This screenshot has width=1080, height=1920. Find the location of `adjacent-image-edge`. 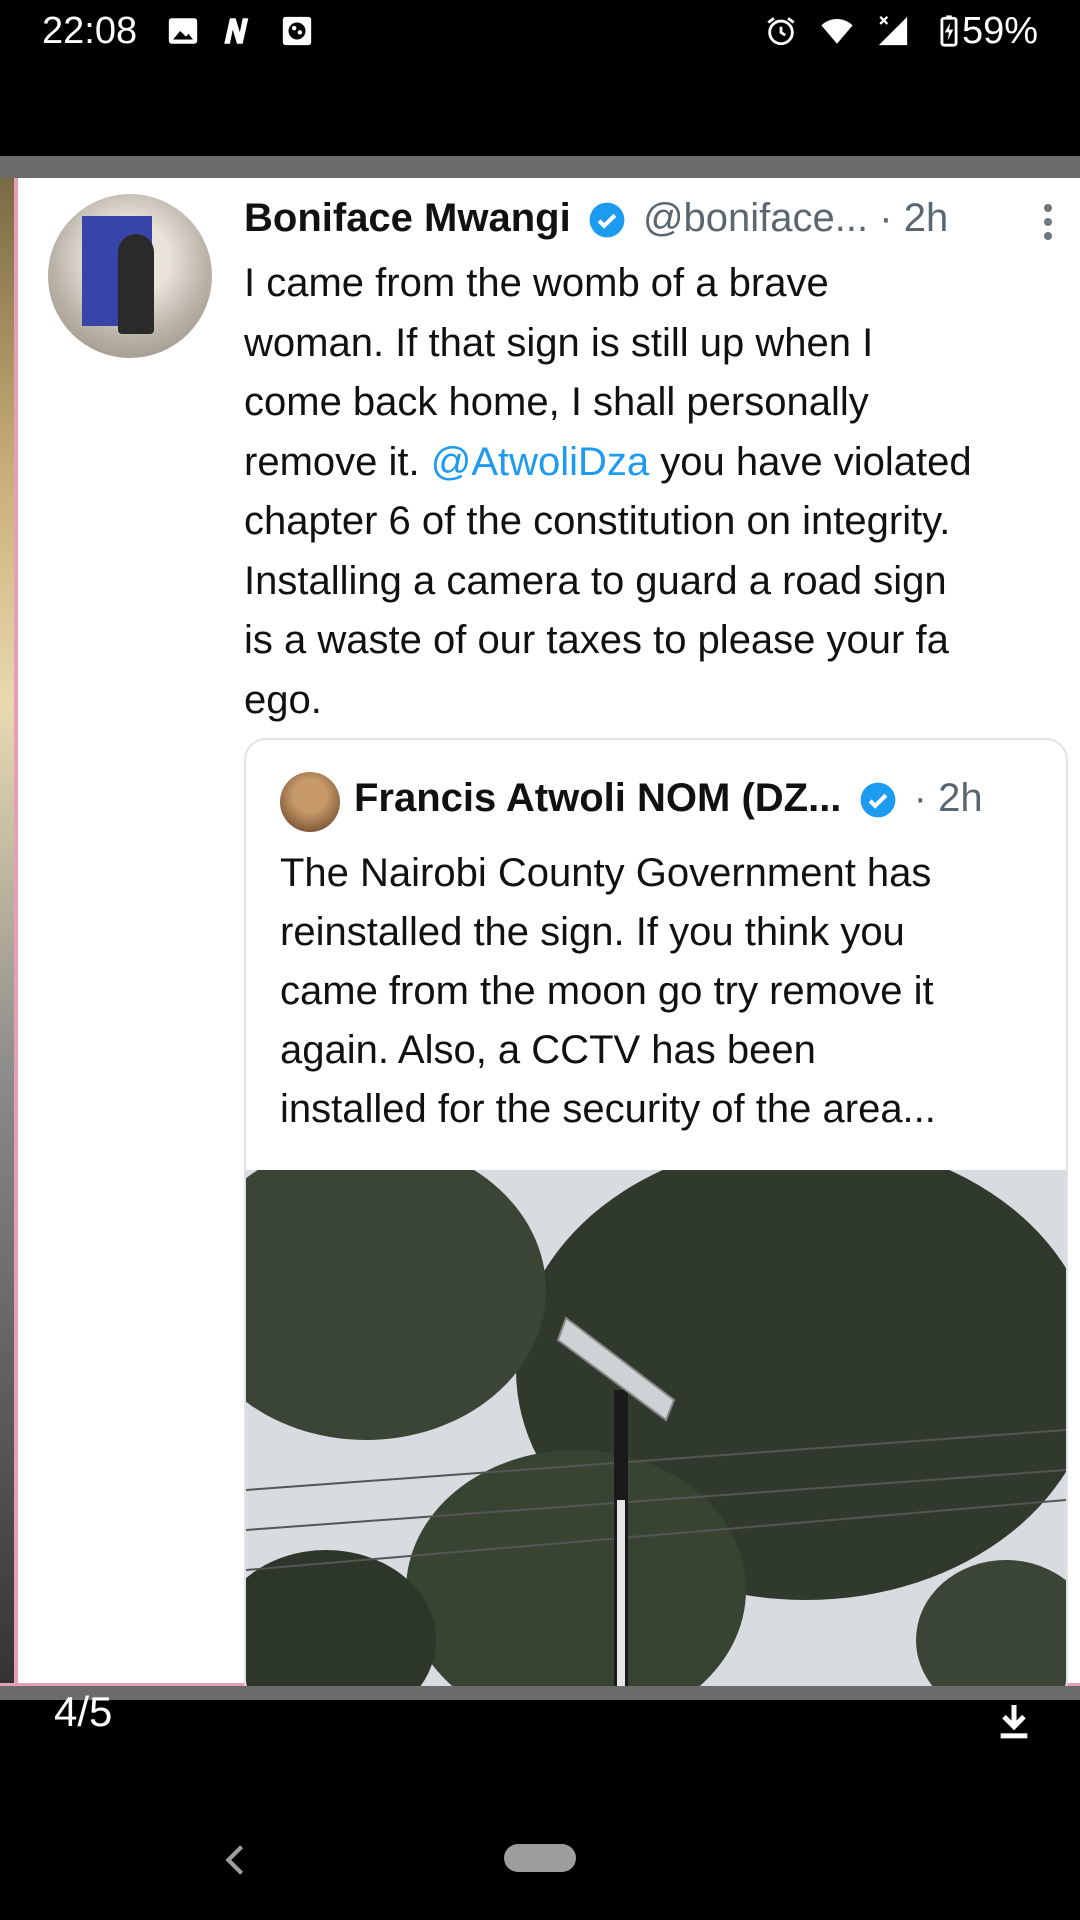

adjacent-image-edge is located at coordinates (7, 932).